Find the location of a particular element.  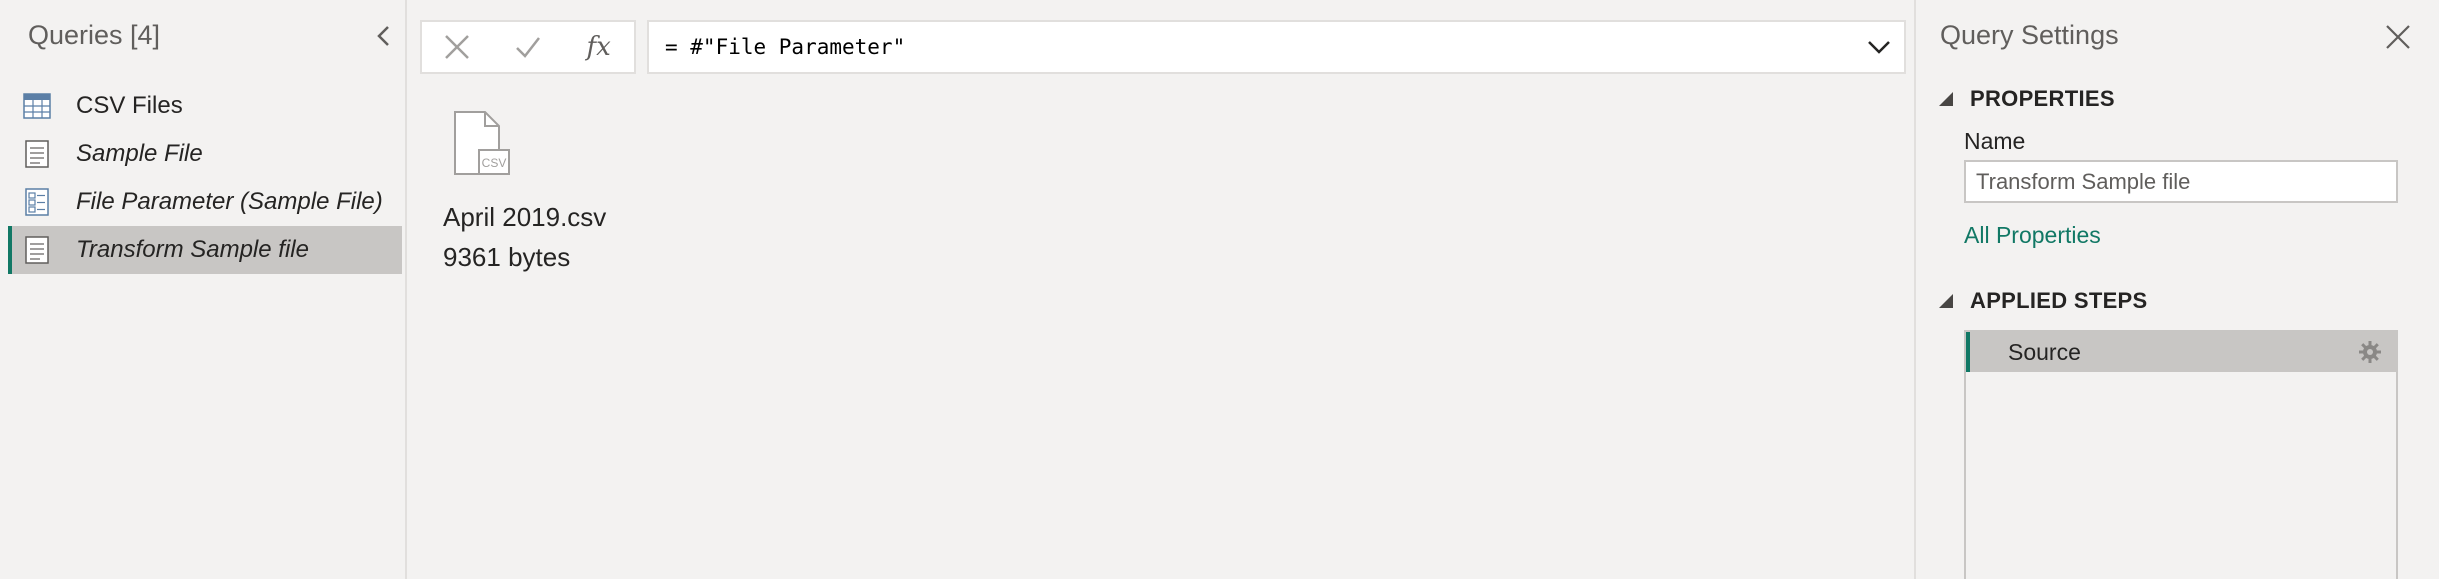

cancel-formula-button is located at coordinates (457, 47).